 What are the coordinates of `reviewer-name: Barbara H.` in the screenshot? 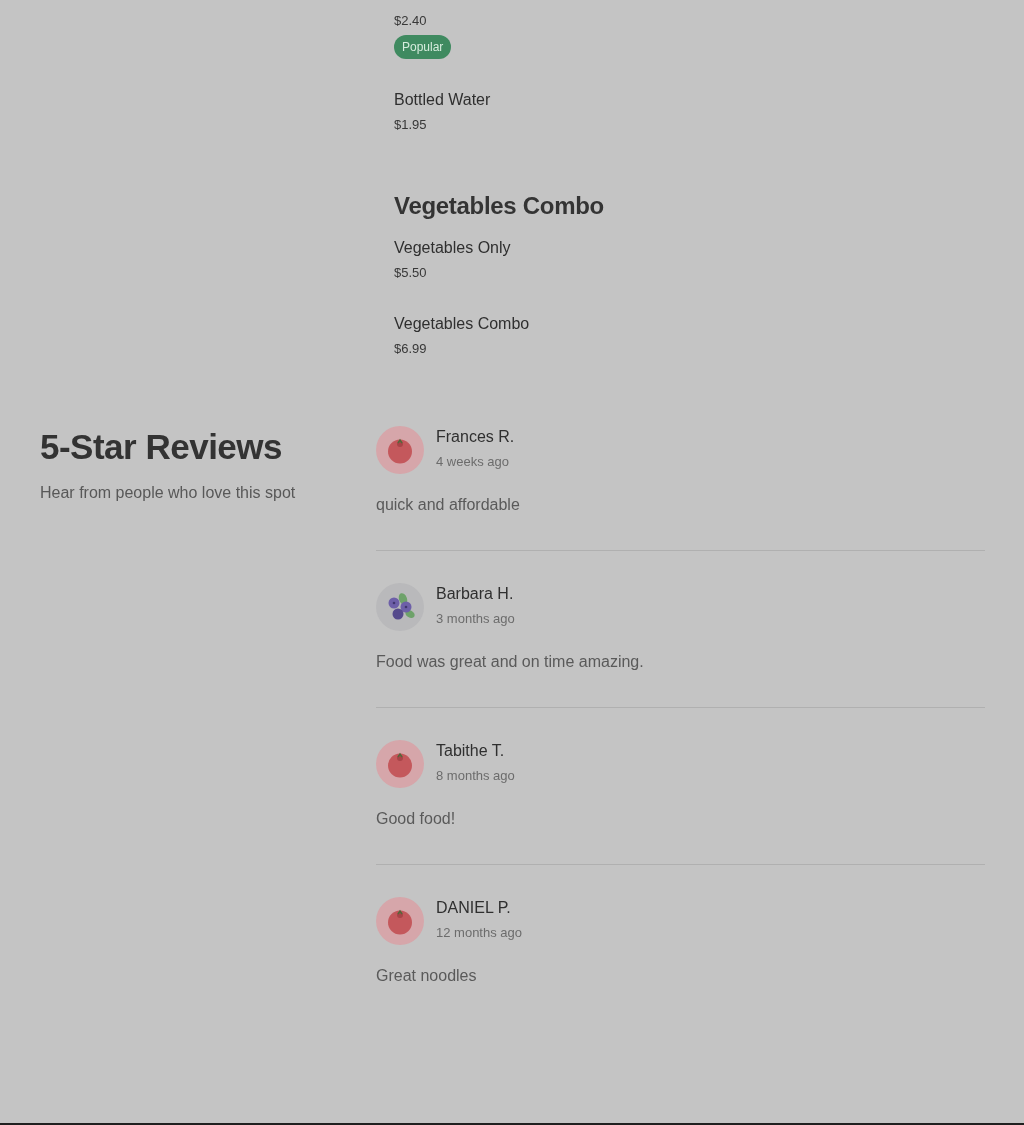 It's located at (475, 594).